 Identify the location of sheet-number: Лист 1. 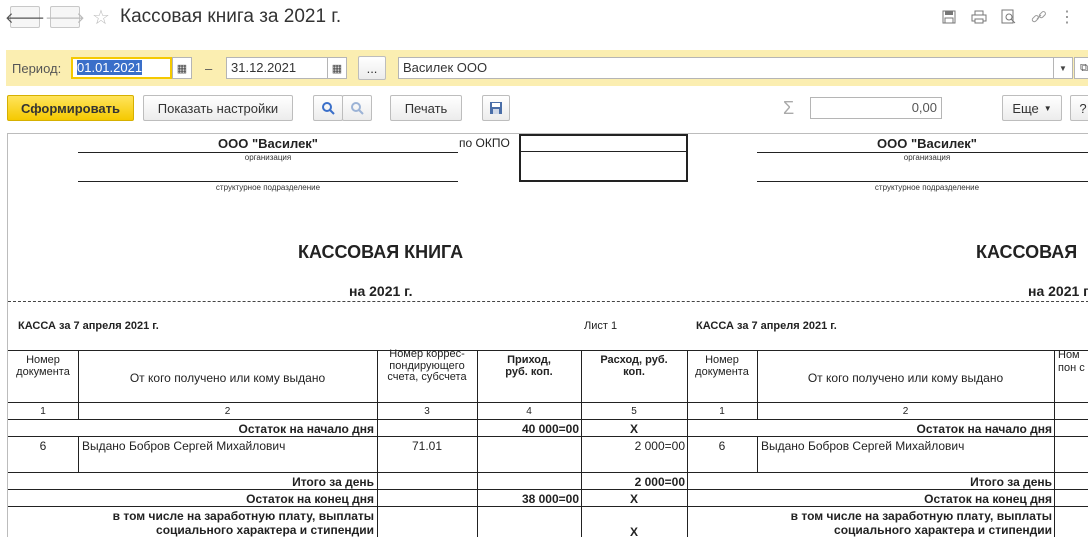
(601, 326).